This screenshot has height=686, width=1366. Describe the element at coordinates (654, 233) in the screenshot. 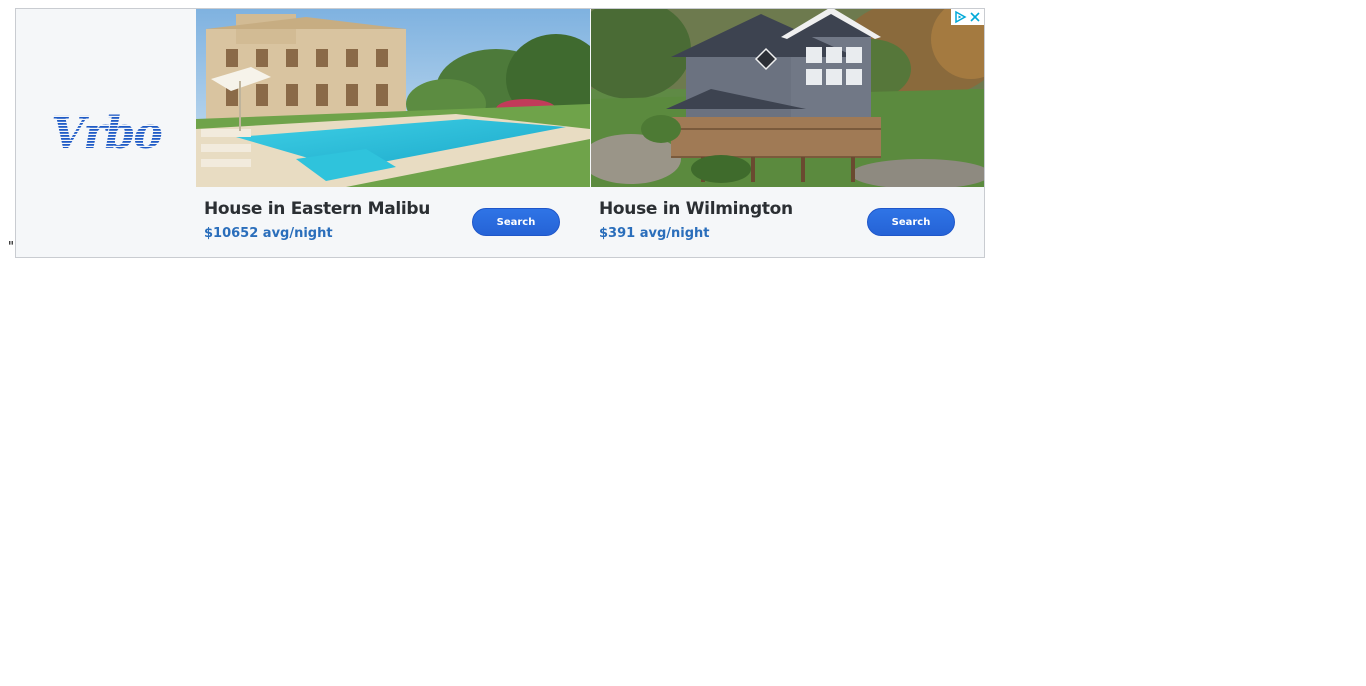

I see `listing-price: $391 avg/night` at that location.